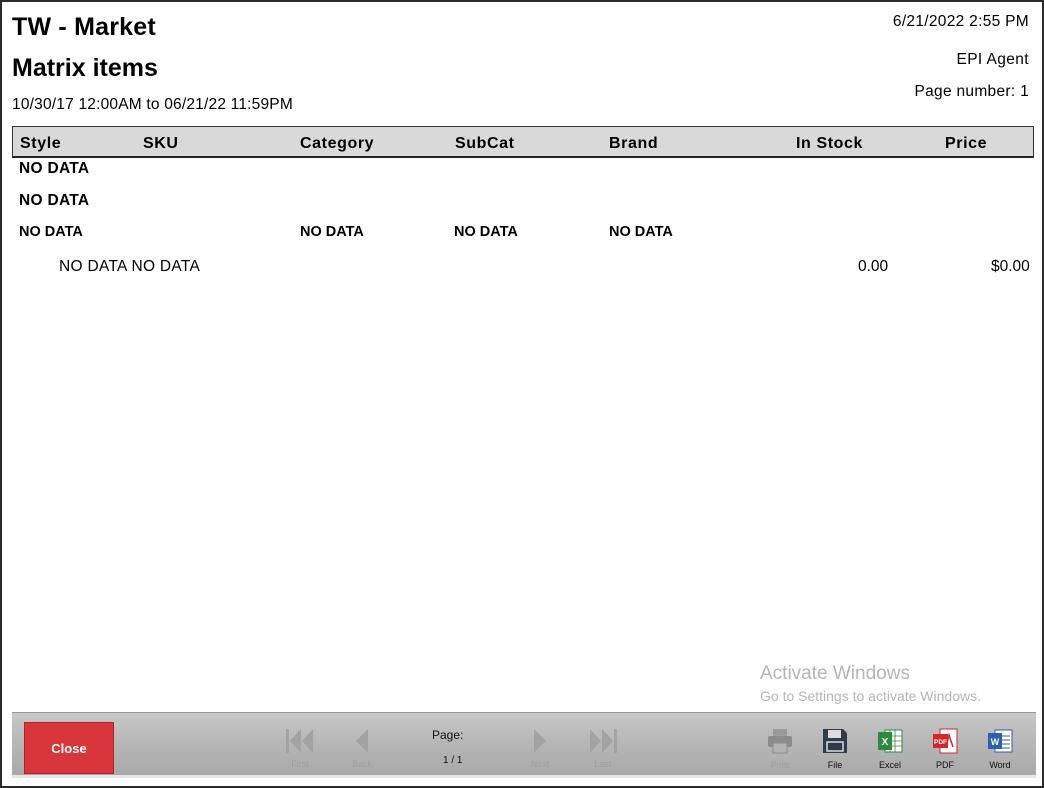 Image resolution: width=1044 pixels, height=788 pixels. What do you see at coordinates (885, 742) in the screenshot?
I see `svg-text: X` at bounding box center [885, 742].